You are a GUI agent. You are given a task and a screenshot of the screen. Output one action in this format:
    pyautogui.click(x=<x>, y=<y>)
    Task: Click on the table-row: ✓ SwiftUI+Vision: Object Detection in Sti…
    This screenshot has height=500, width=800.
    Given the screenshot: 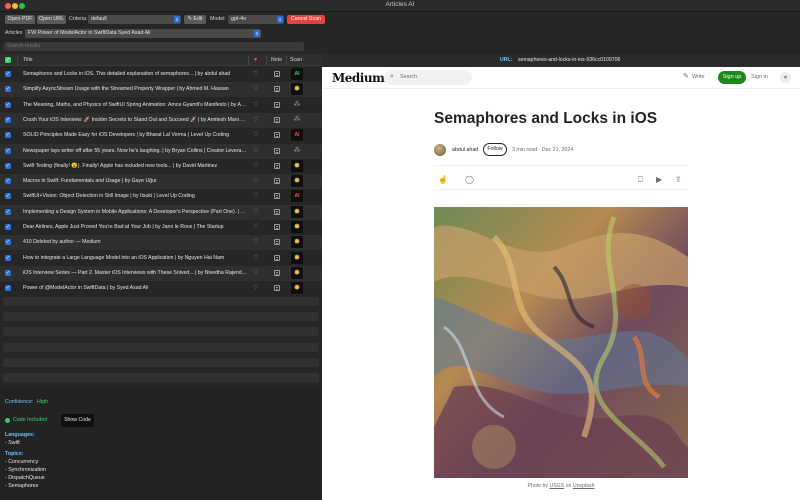 What is the action you would take?
    pyautogui.click(x=161, y=196)
    